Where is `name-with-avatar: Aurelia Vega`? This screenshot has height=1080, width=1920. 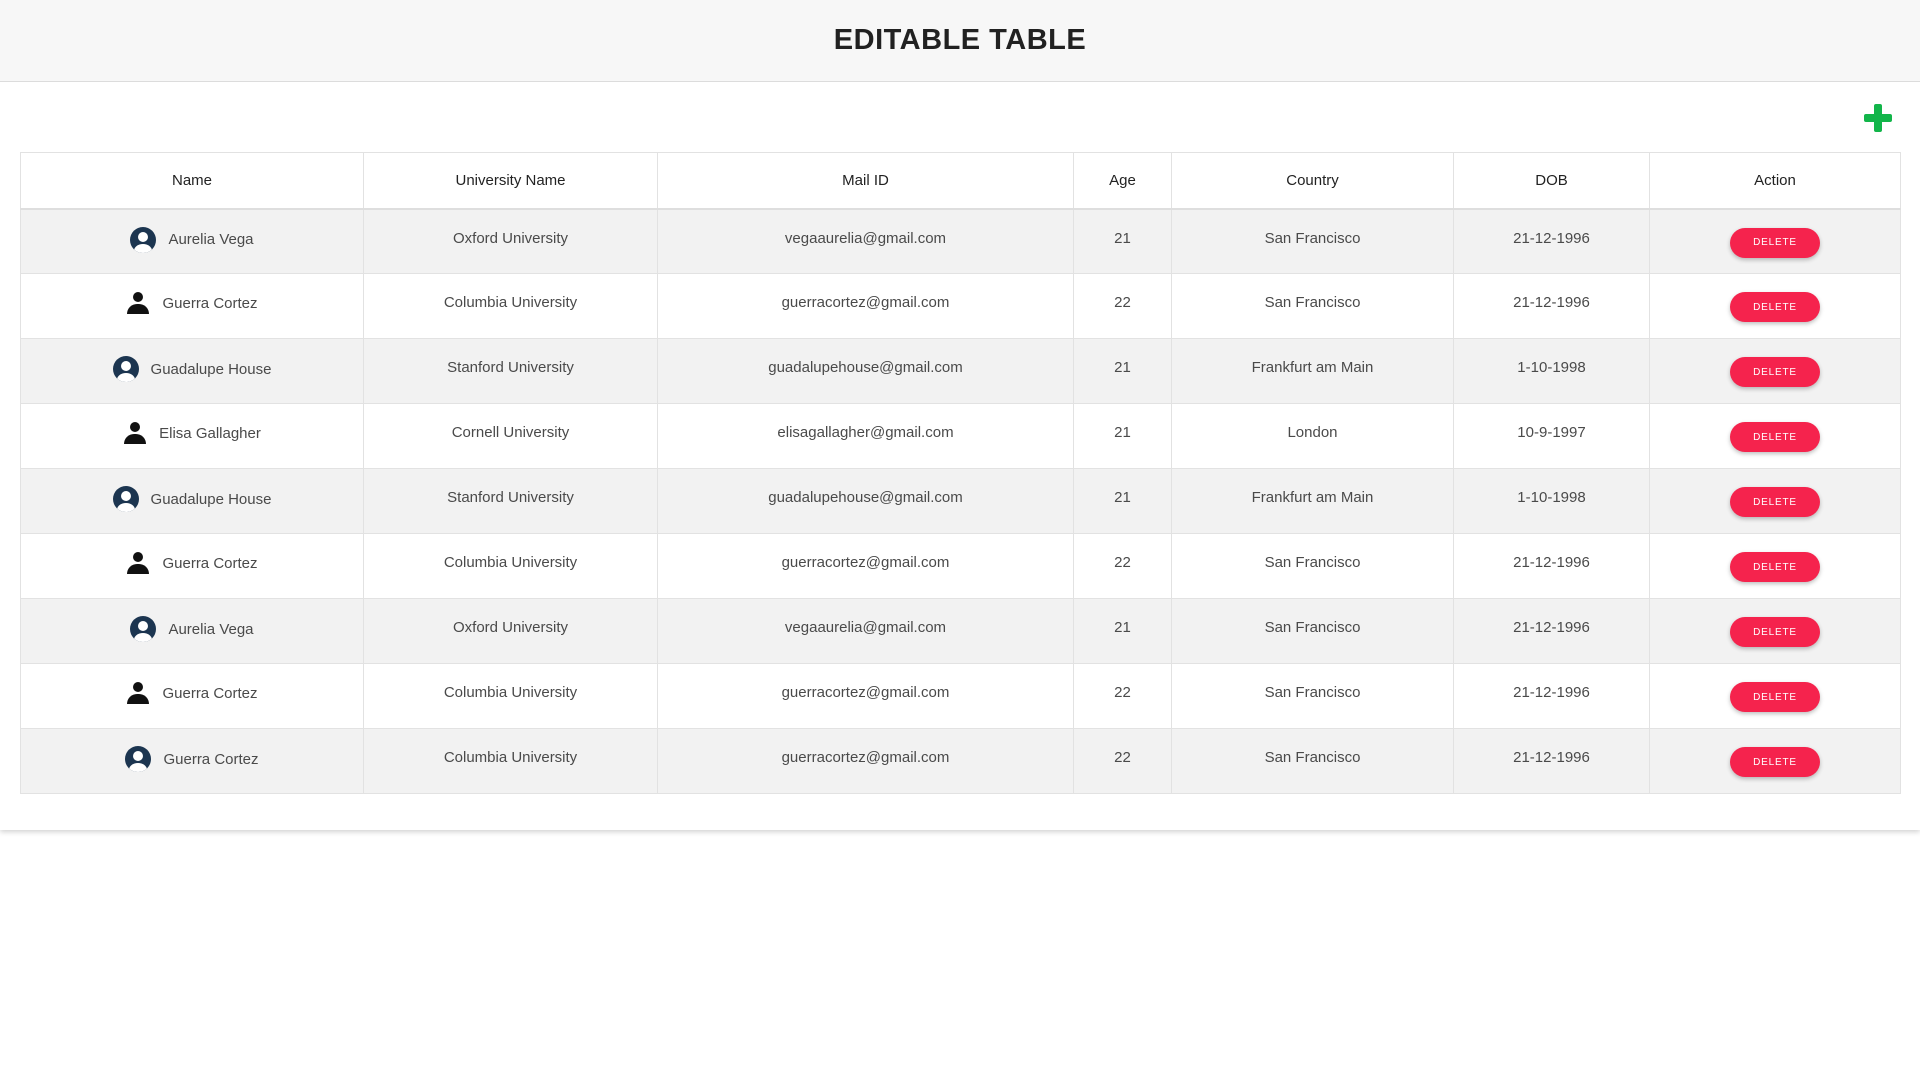 name-with-avatar: Aurelia Vega is located at coordinates (192, 239).